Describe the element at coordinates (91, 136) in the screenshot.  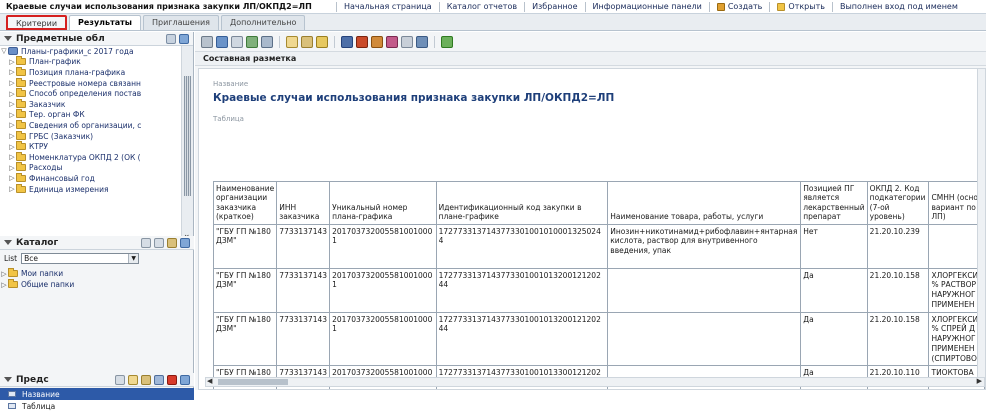
I see `tree-item: ▷ ГРБС (Заказчик)` at that location.